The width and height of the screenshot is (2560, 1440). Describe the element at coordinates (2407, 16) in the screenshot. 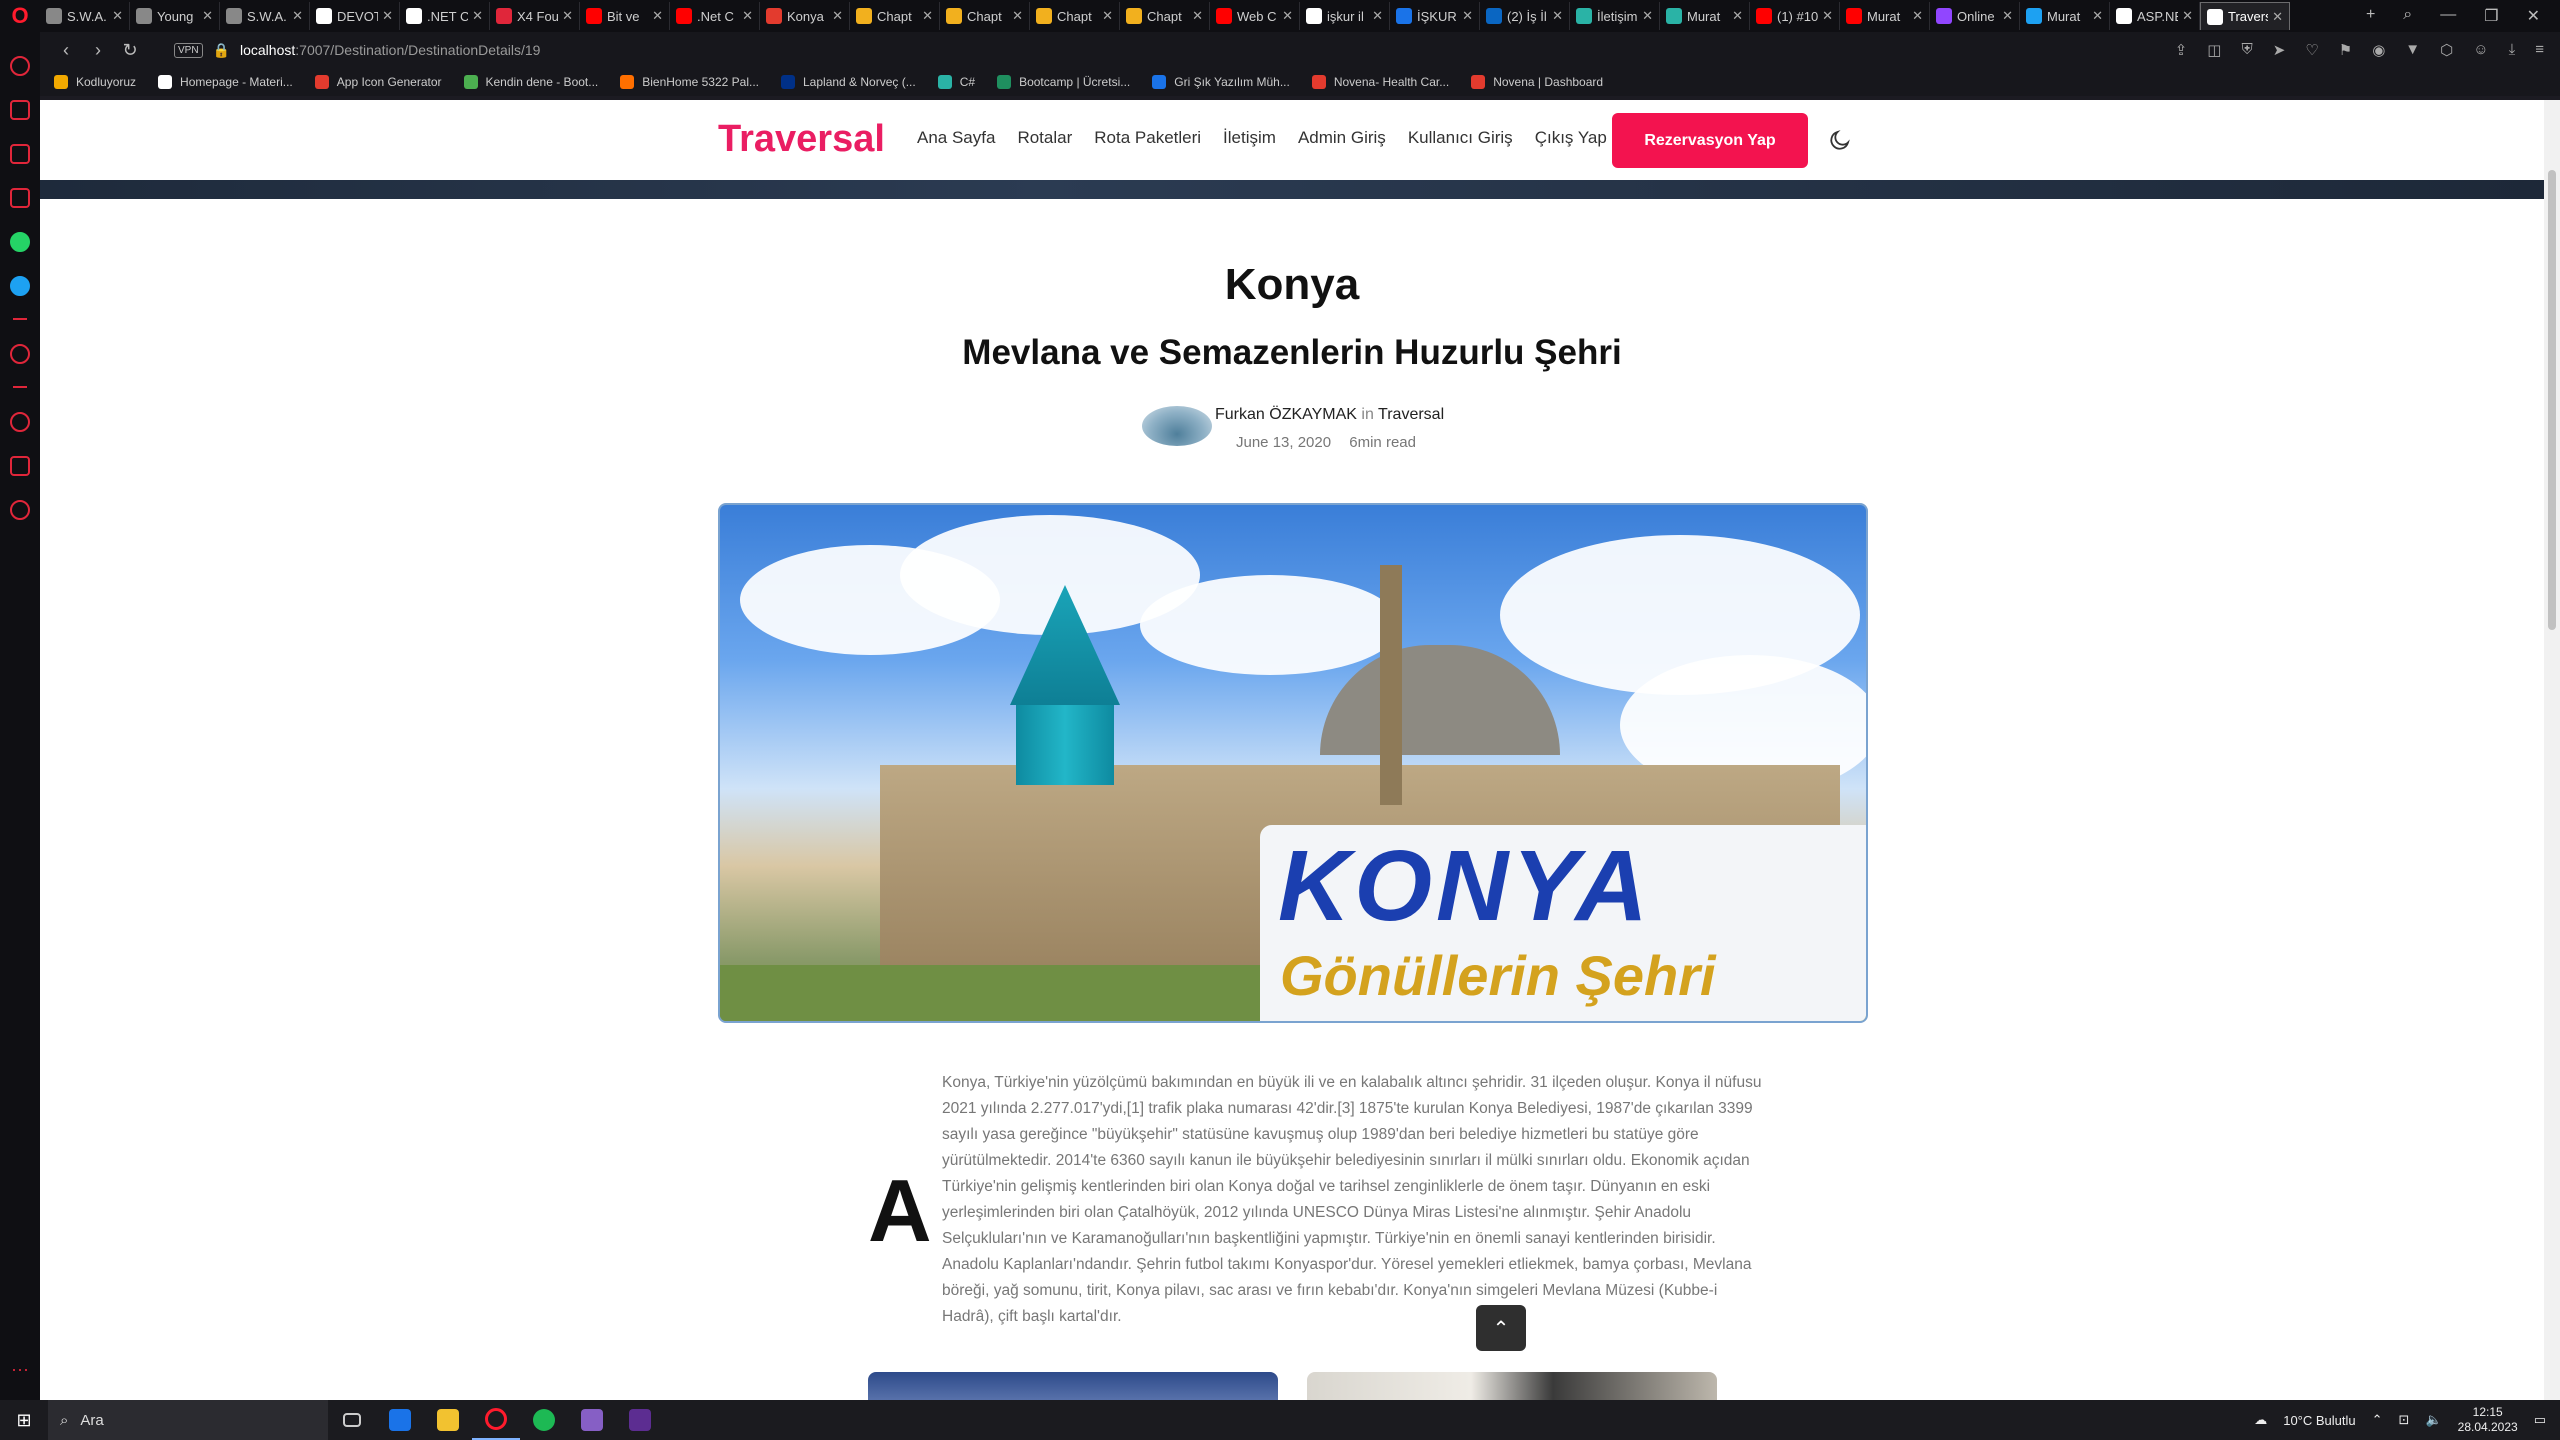

I see `search-tabs-icon: ⌕` at that location.